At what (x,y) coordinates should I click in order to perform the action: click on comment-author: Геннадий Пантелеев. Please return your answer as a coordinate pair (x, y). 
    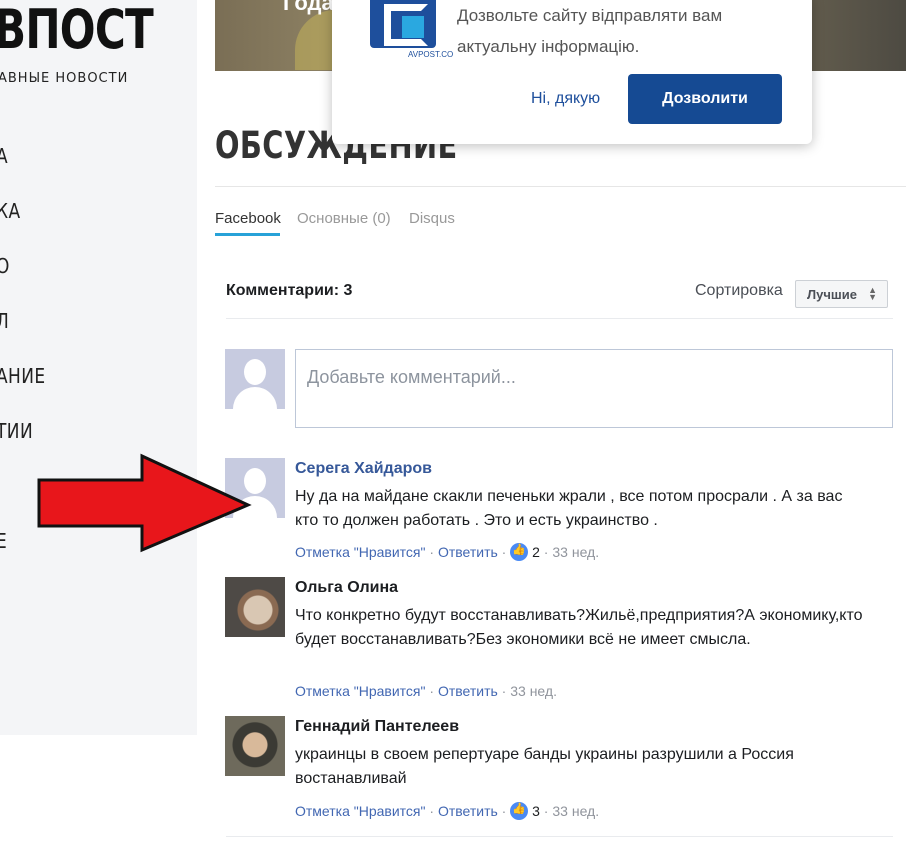
    Looking at the image, I should click on (377, 727).